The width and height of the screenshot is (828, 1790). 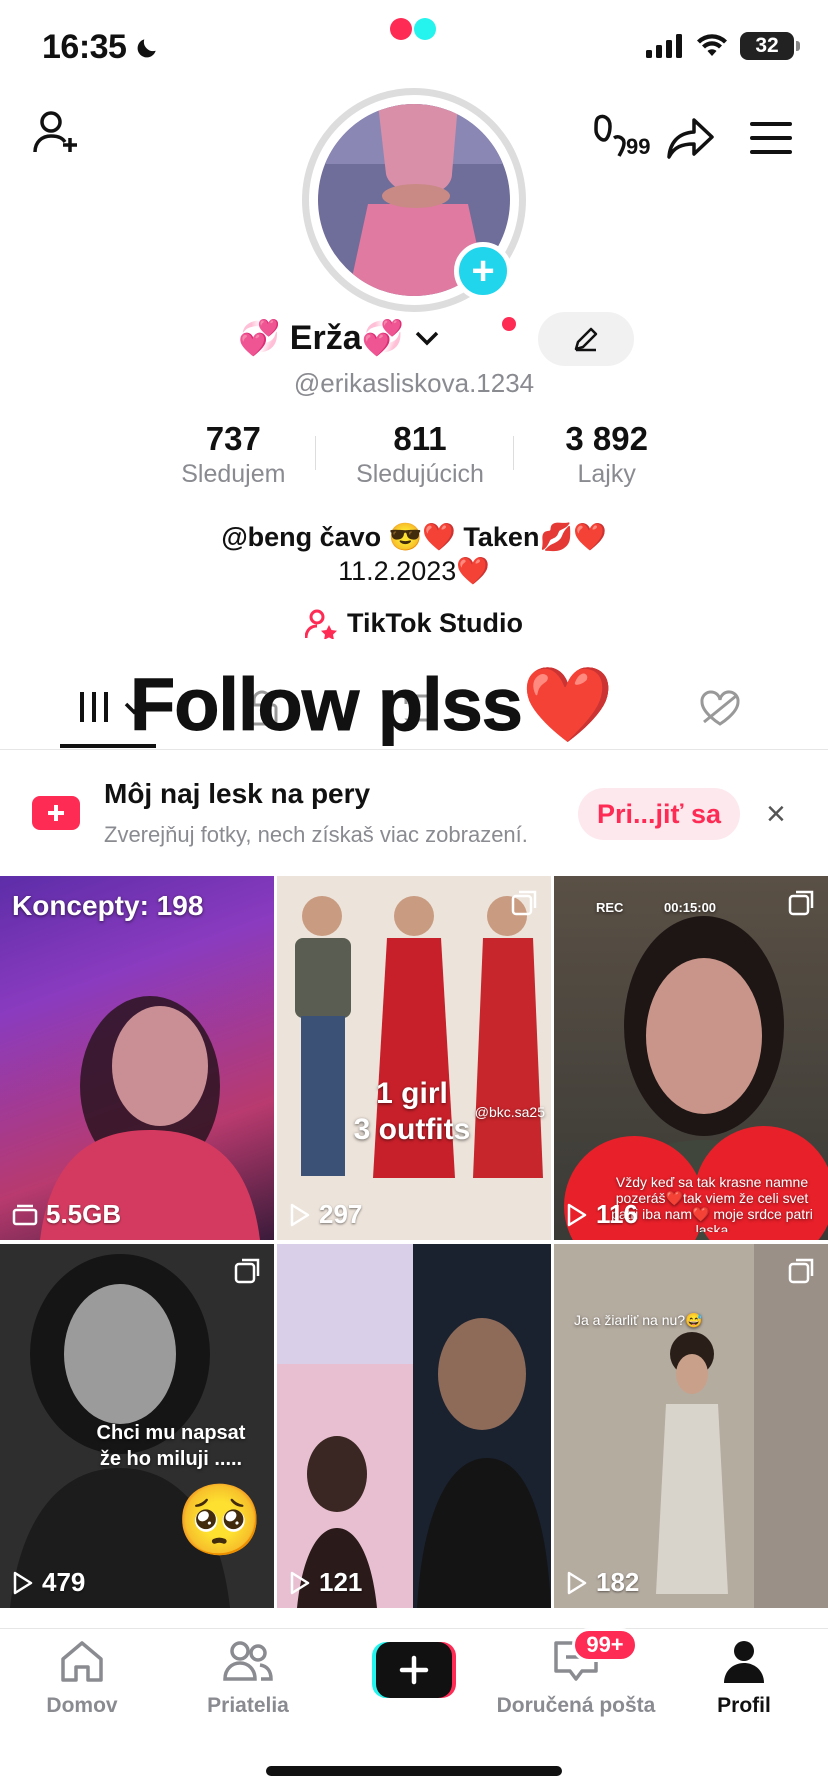 What do you see at coordinates (509, 1112) in the screenshot?
I see `video-watermark: @bkc.sa25` at bounding box center [509, 1112].